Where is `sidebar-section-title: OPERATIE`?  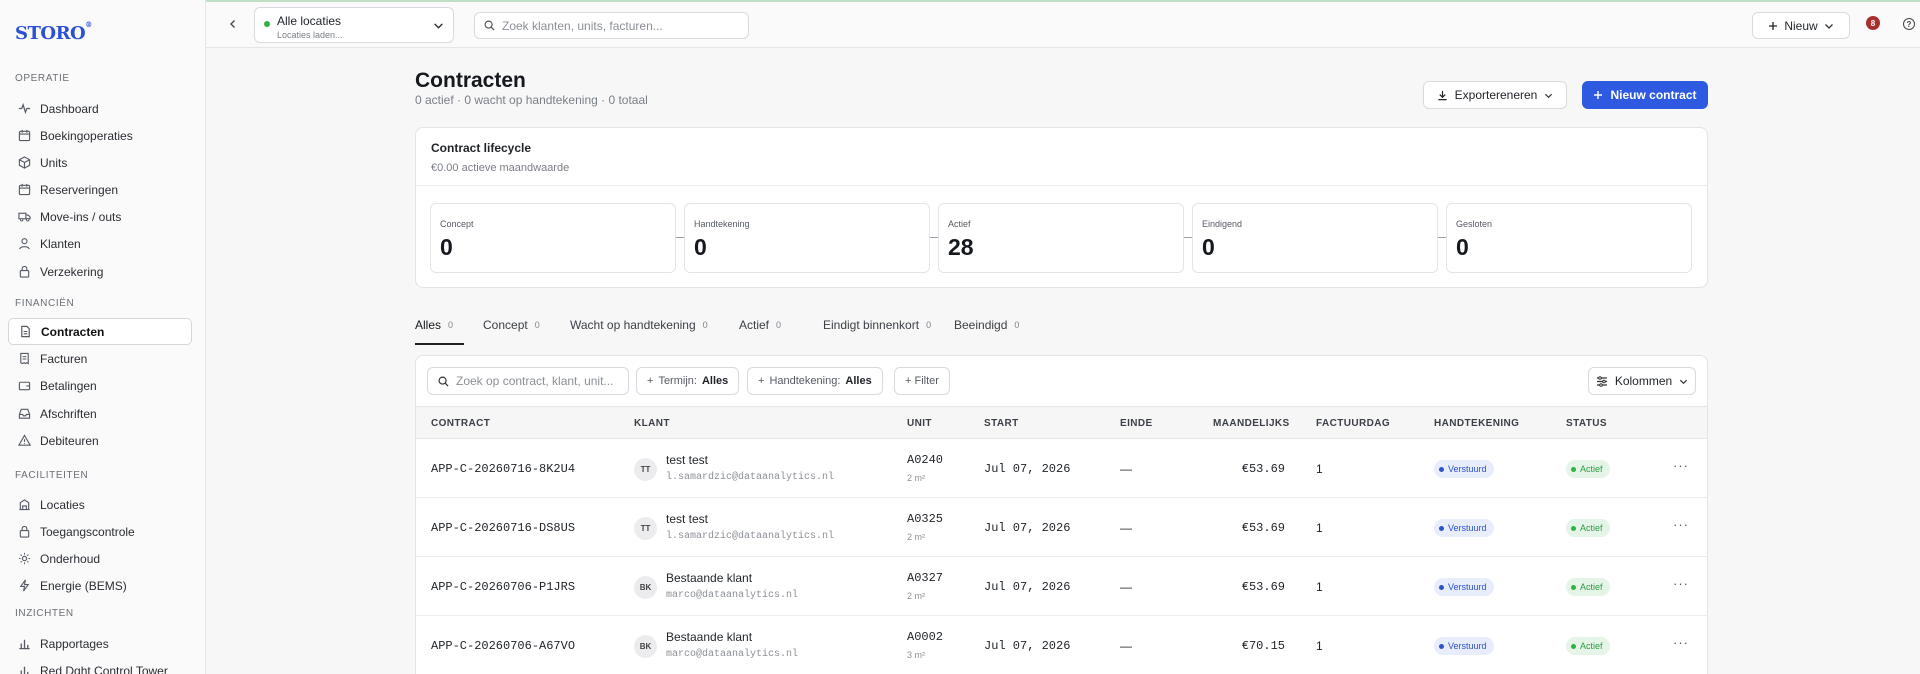 sidebar-section-title: OPERATIE is located at coordinates (42, 78).